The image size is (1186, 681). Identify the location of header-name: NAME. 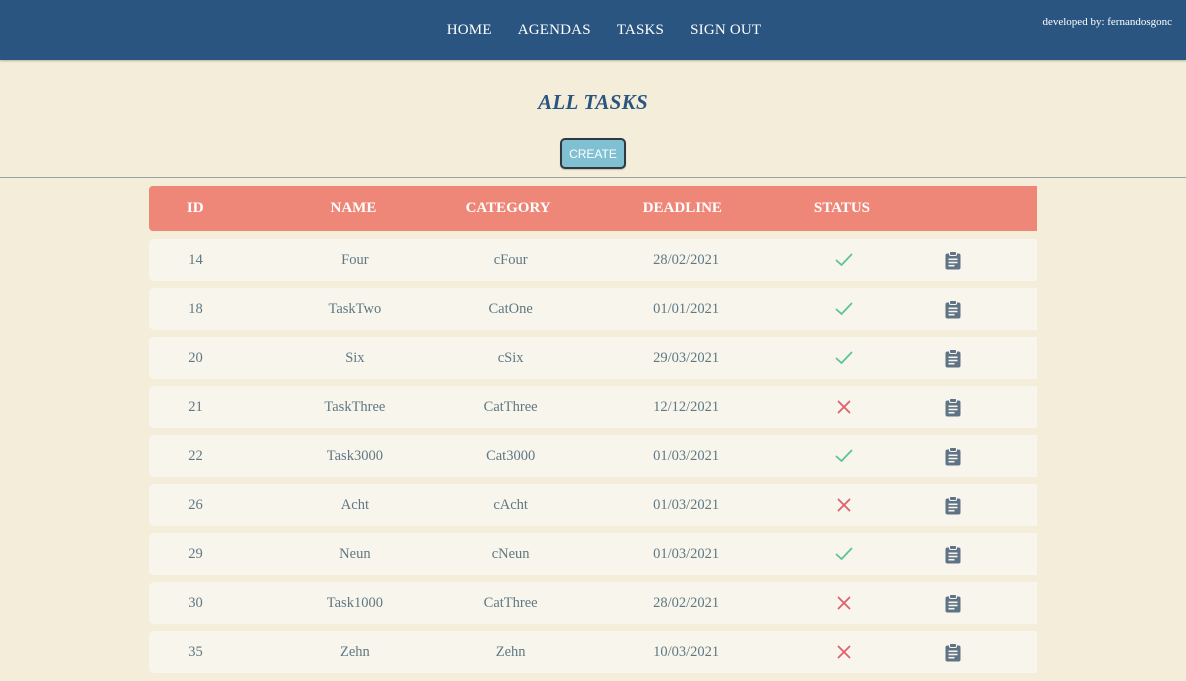
(353, 208).